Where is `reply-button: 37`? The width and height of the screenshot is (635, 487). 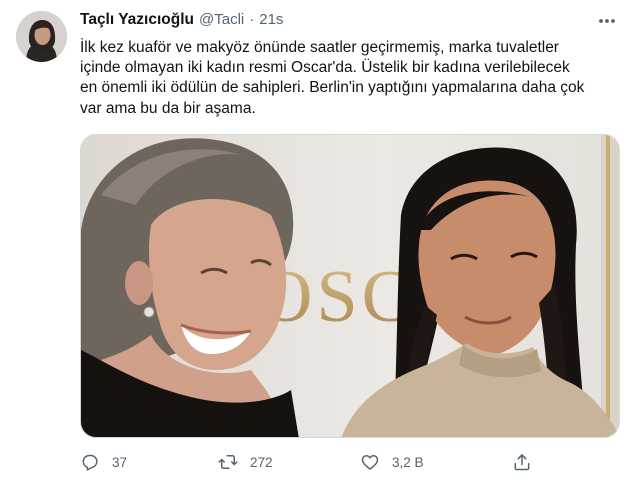 reply-button: 37 is located at coordinates (103, 462).